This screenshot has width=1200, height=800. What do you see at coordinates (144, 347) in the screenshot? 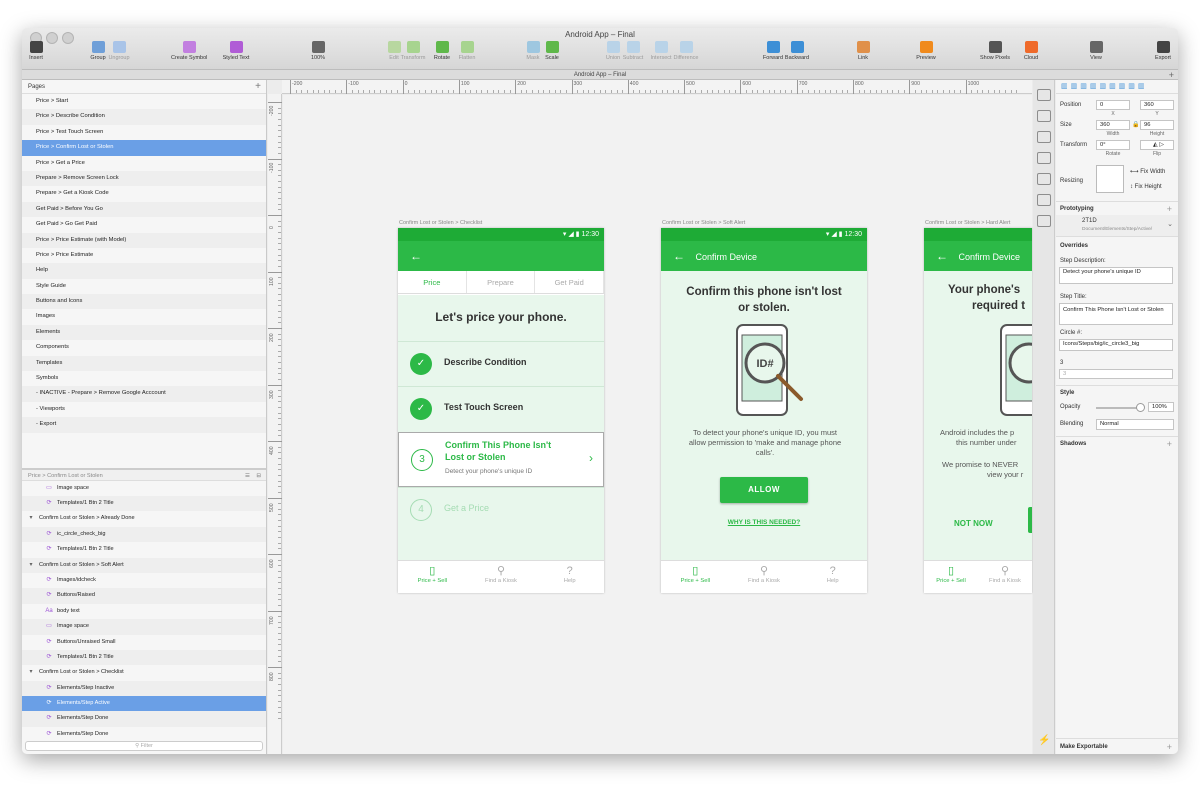
I see `page-item: Components` at bounding box center [144, 347].